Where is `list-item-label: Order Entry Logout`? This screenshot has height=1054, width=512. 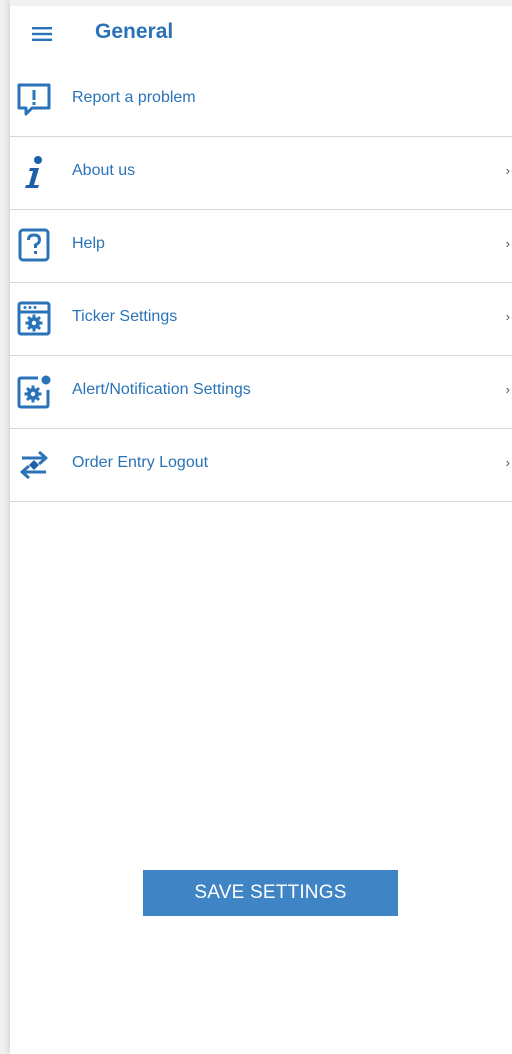 list-item-label: Order Entry Logout is located at coordinates (140, 462).